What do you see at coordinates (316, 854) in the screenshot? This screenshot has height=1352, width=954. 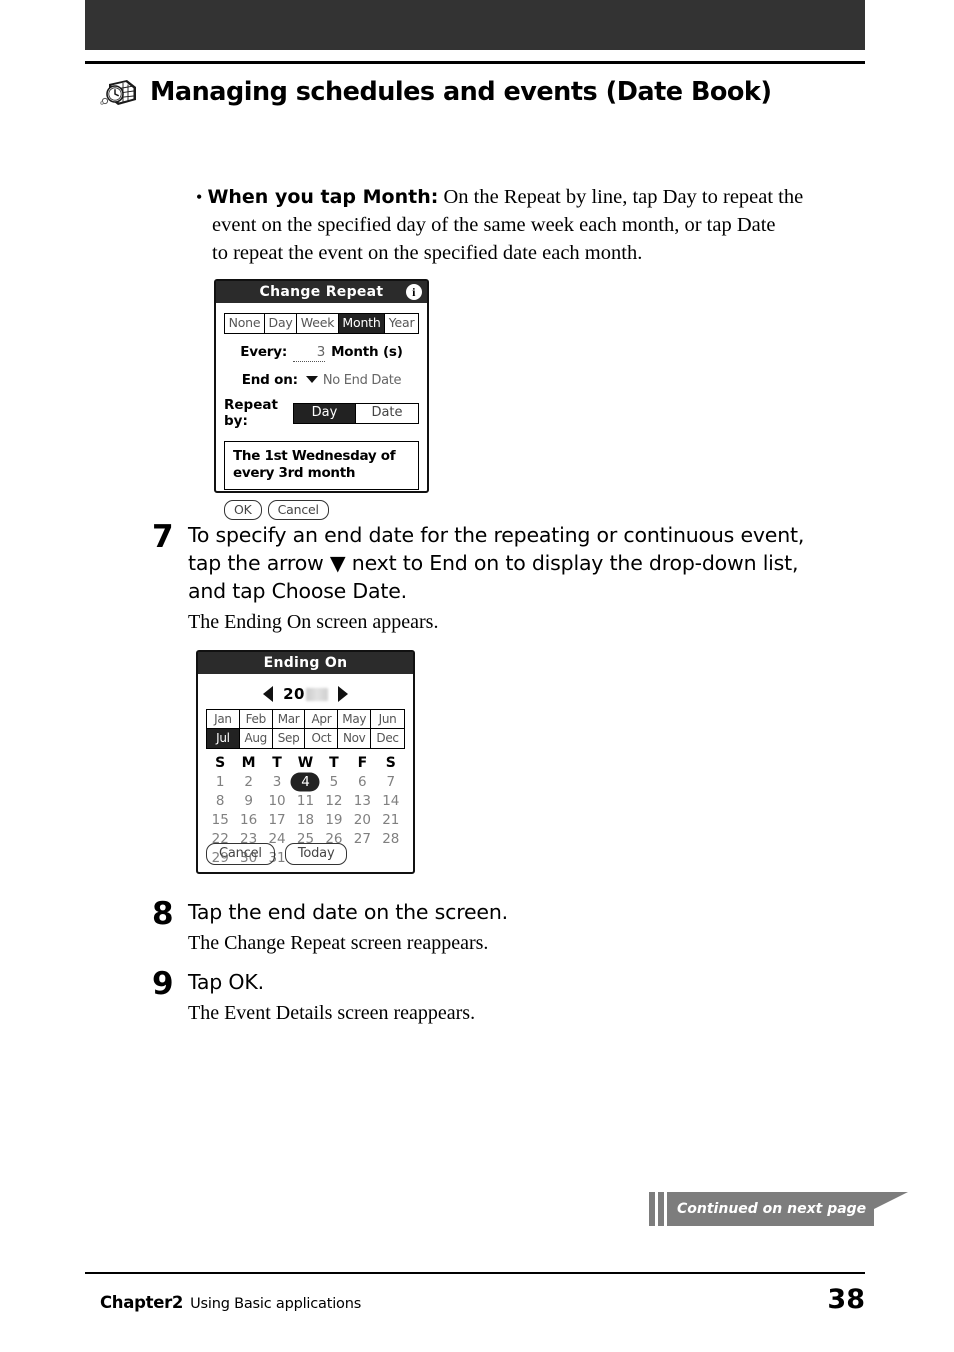 I see `today-button: Today` at bounding box center [316, 854].